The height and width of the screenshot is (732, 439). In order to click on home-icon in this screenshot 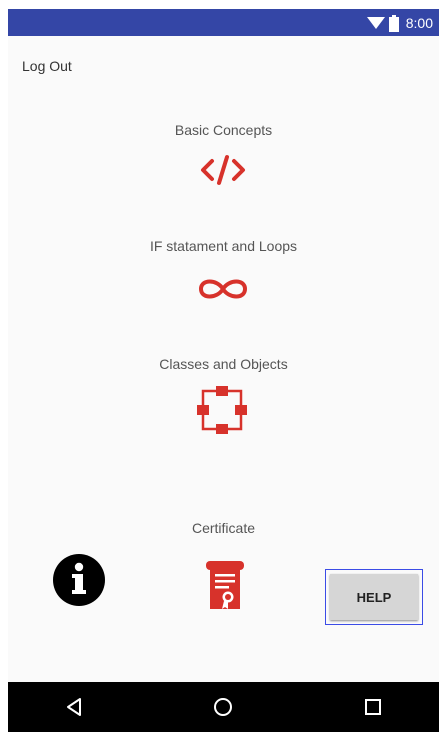, I will do `click(223, 707)`.